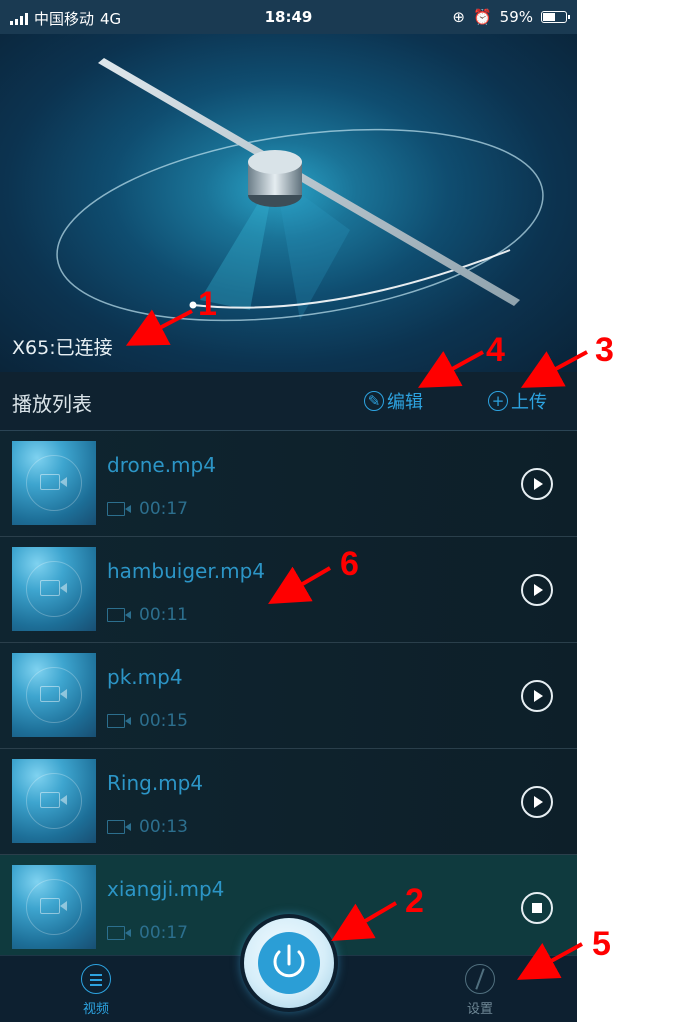 Image resolution: width=677 pixels, height=1022 pixels. What do you see at coordinates (495, 350) in the screenshot?
I see `annotation-4: 4` at bounding box center [495, 350].